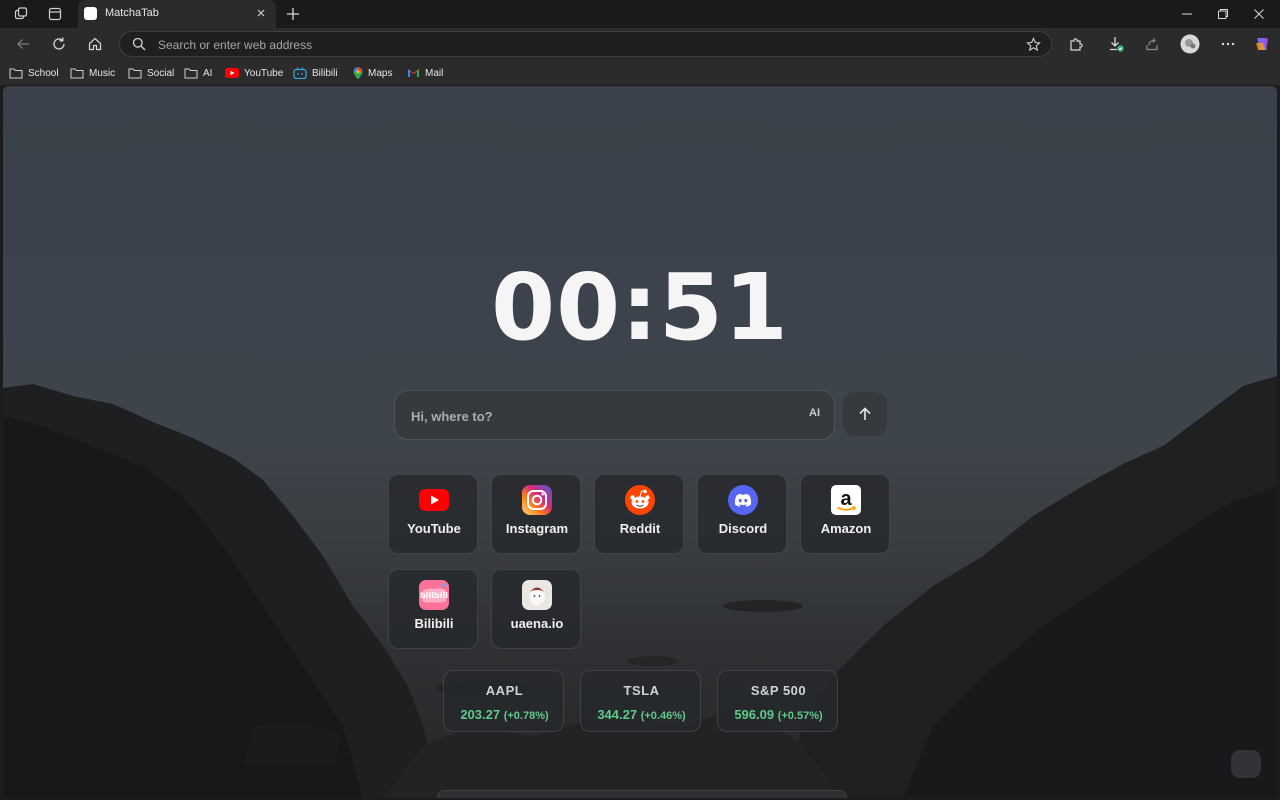 The height and width of the screenshot is (800, 1280). What do you see at coordinates (293, 14) in the screenshot?
I see `new-tab-icon` at bounding box center [293, 14].